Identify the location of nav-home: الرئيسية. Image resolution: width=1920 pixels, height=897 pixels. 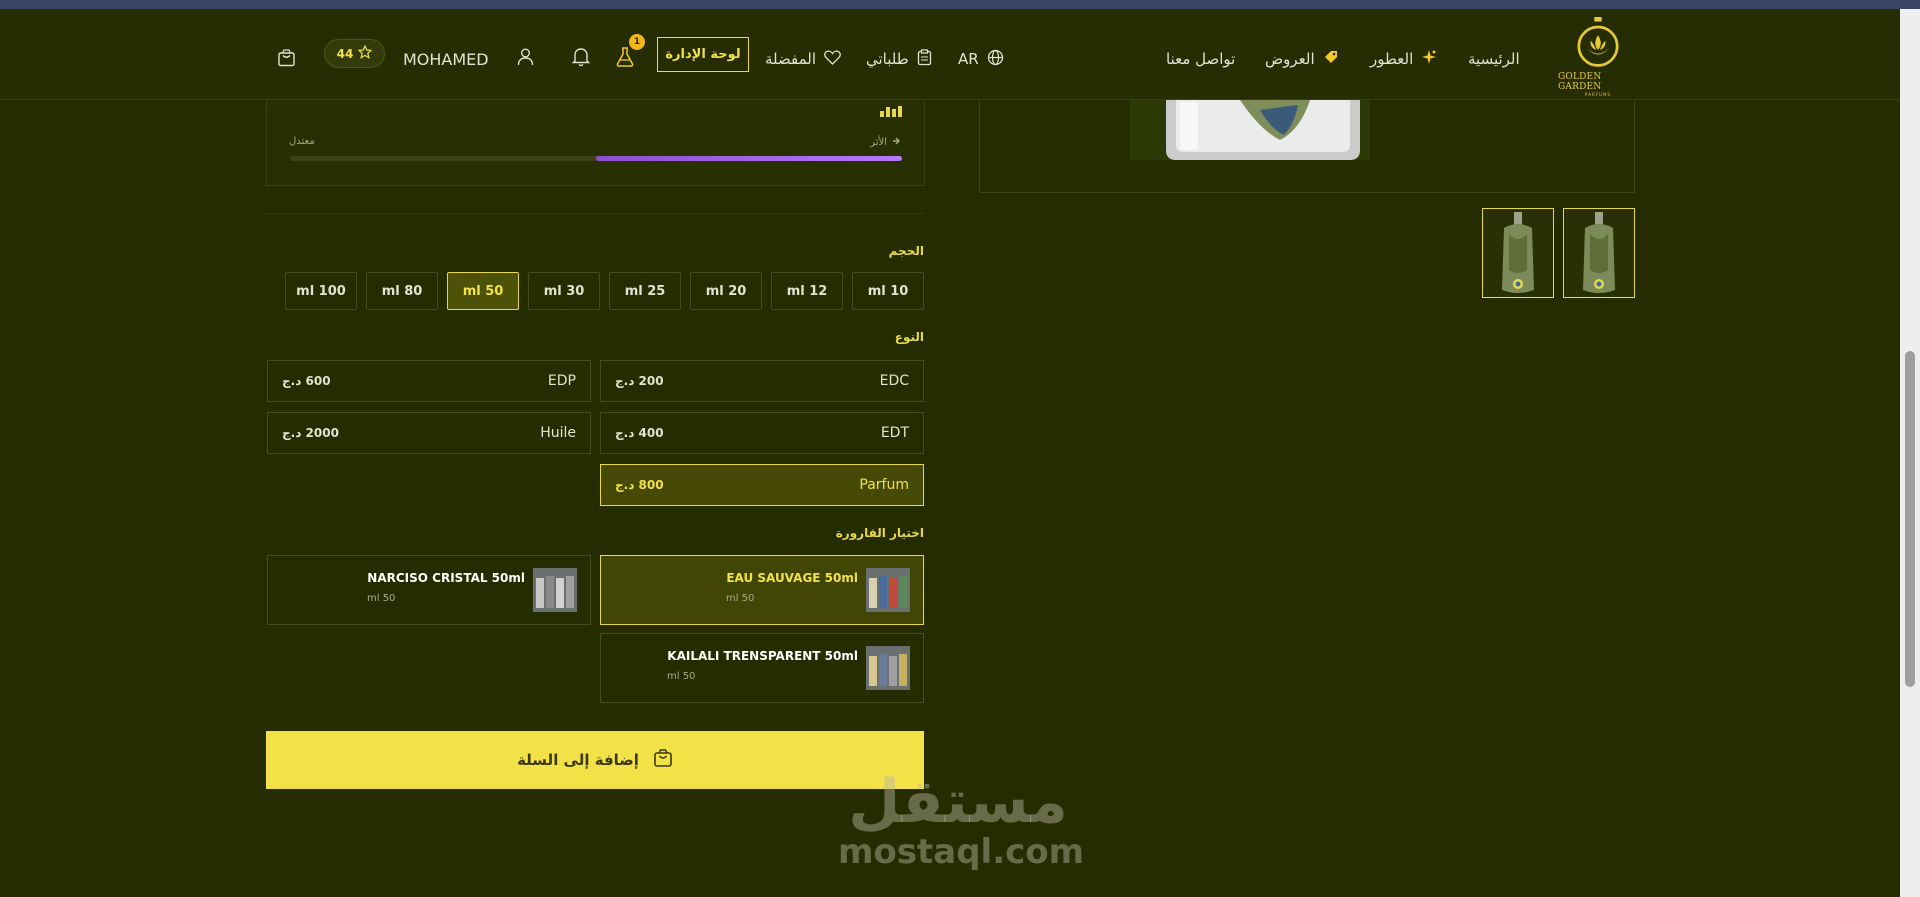
(1494, 59).